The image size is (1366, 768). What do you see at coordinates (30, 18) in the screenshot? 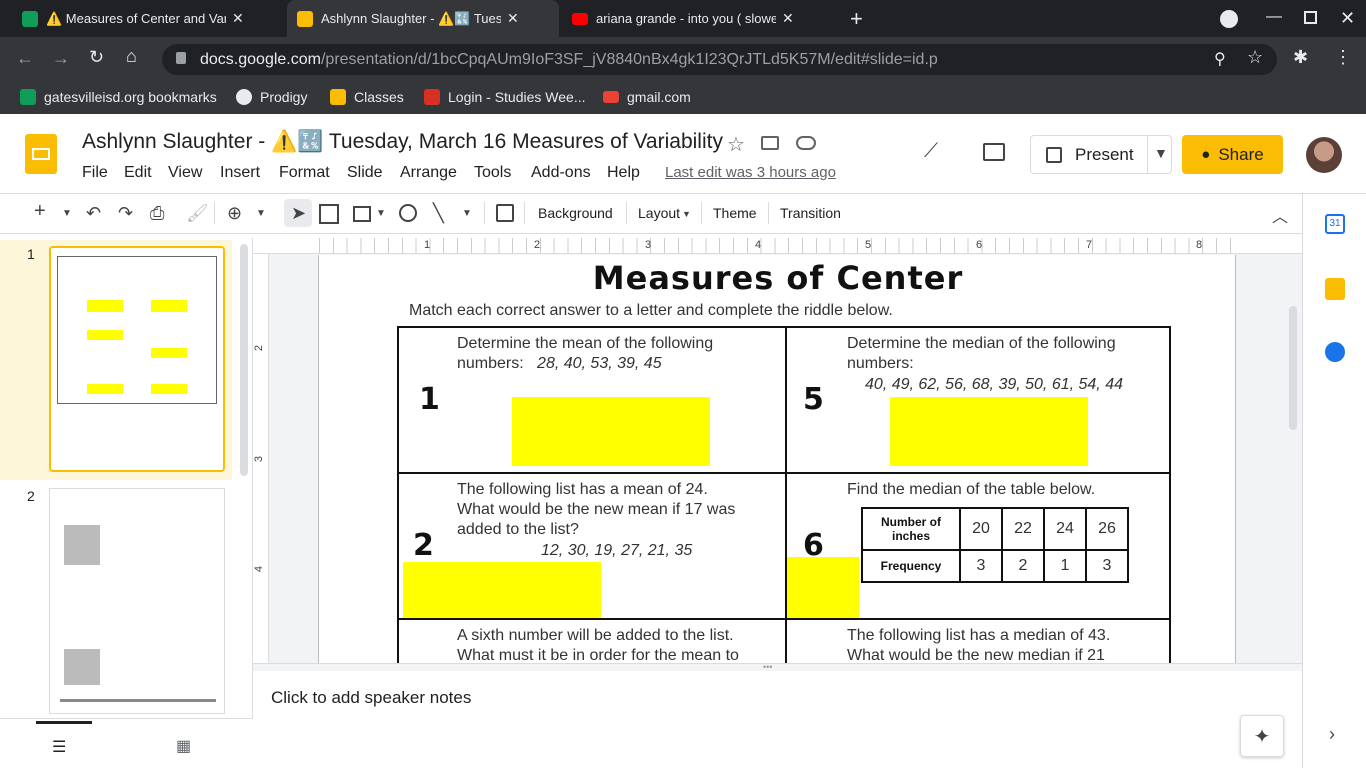
I see `classroom-icon` at bounding box center [30, 18].